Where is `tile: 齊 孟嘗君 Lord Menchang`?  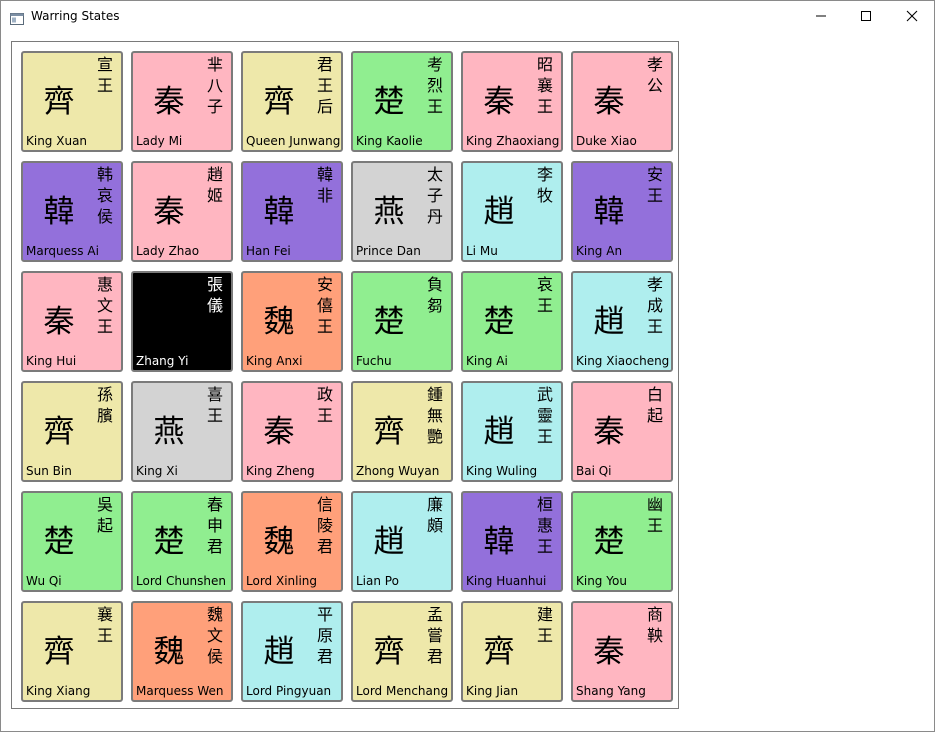
tile: 齊 孟嘗君 Lord Menchang is located at coordinates (402, 651).